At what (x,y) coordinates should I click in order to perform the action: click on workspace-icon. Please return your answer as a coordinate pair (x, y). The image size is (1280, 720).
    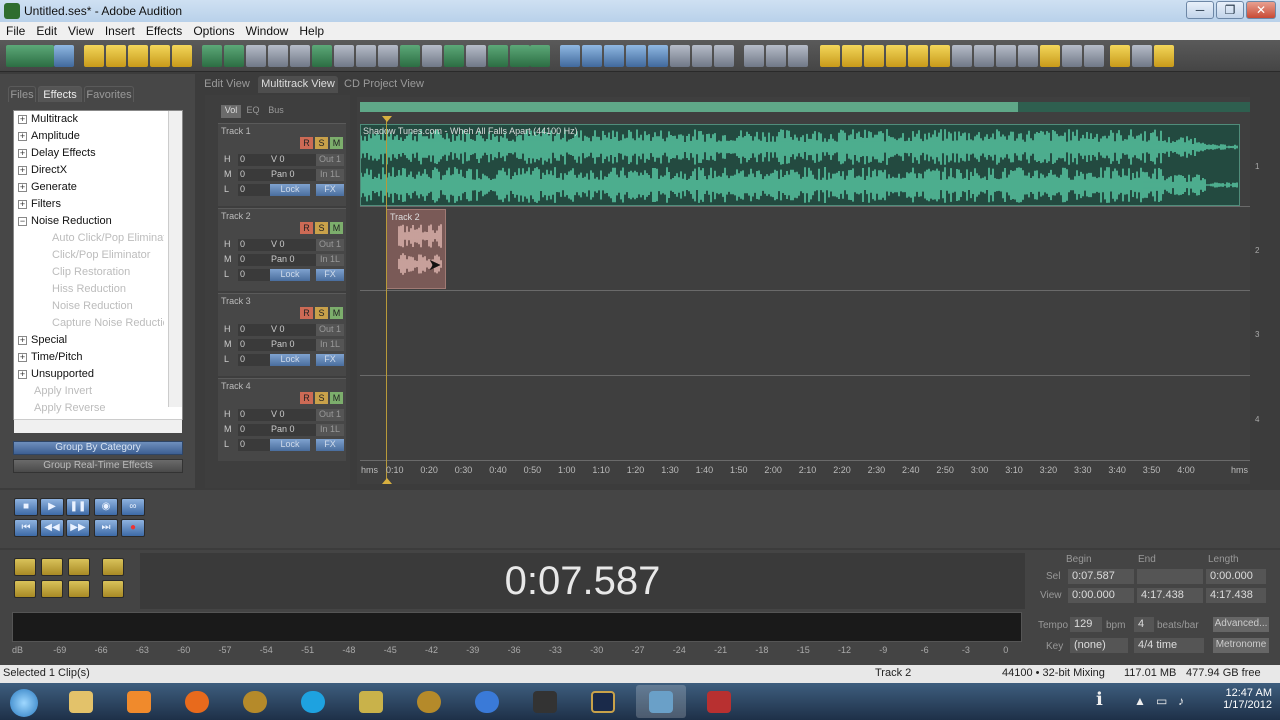
    Looking at the image, I should click on (30, 56).